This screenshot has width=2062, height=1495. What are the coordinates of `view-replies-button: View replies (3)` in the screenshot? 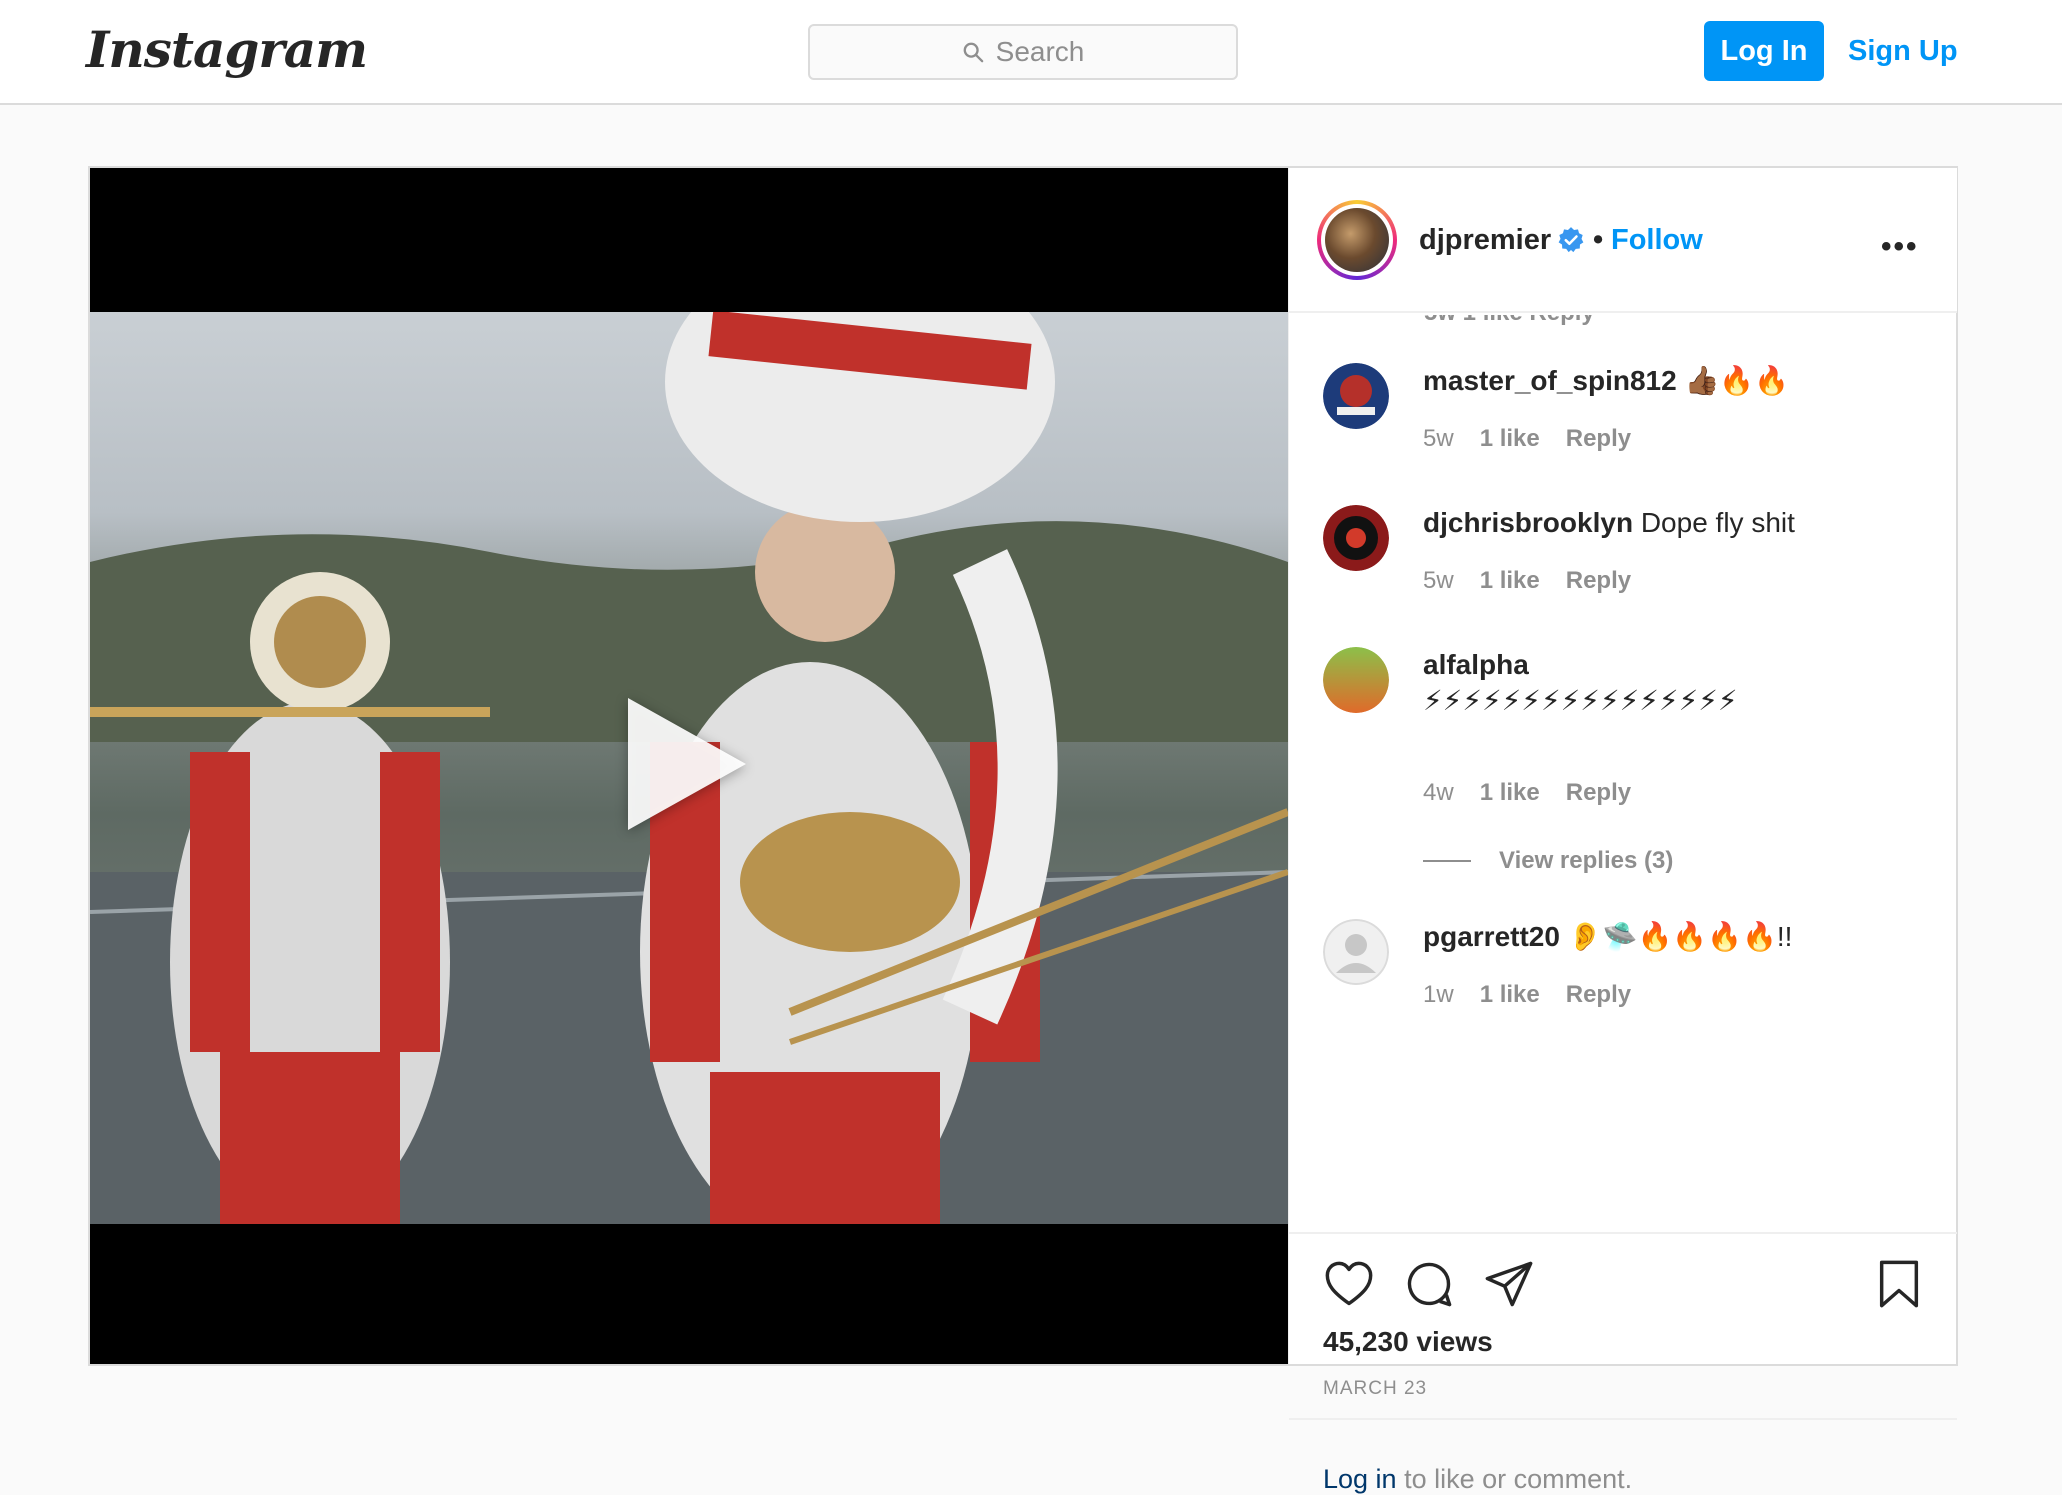 It's located at (1548, 861).